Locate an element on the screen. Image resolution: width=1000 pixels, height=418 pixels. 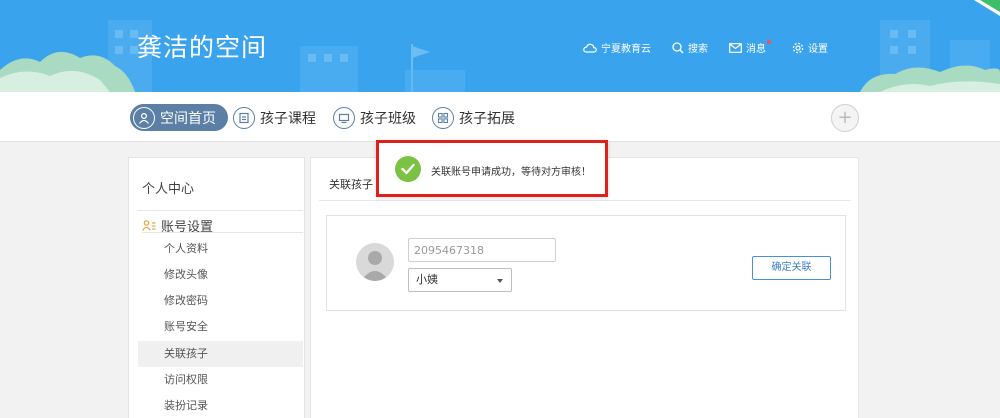
toast-message: 关联账号申请成功，等待对方审核！ is located at coordinates (511, 172).